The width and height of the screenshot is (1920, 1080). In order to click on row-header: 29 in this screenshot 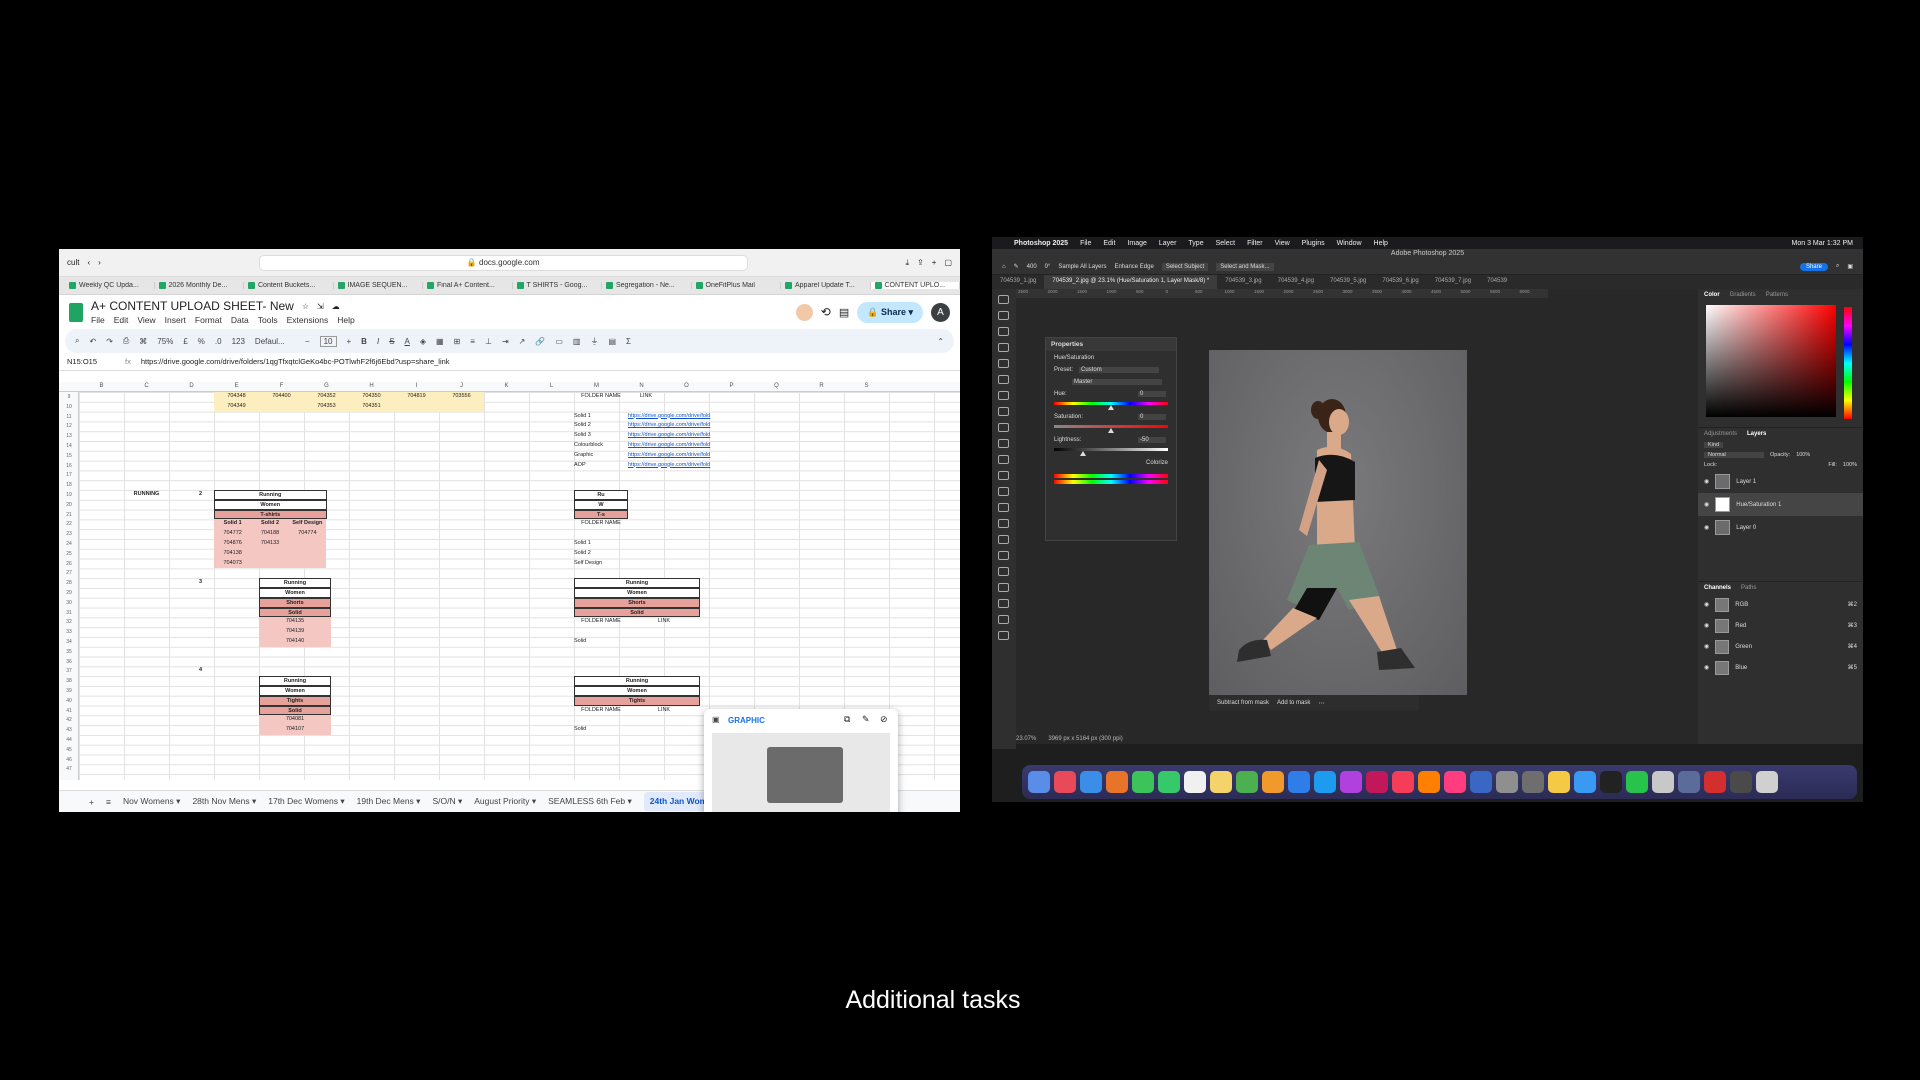, I will do `click(69, 593)`.